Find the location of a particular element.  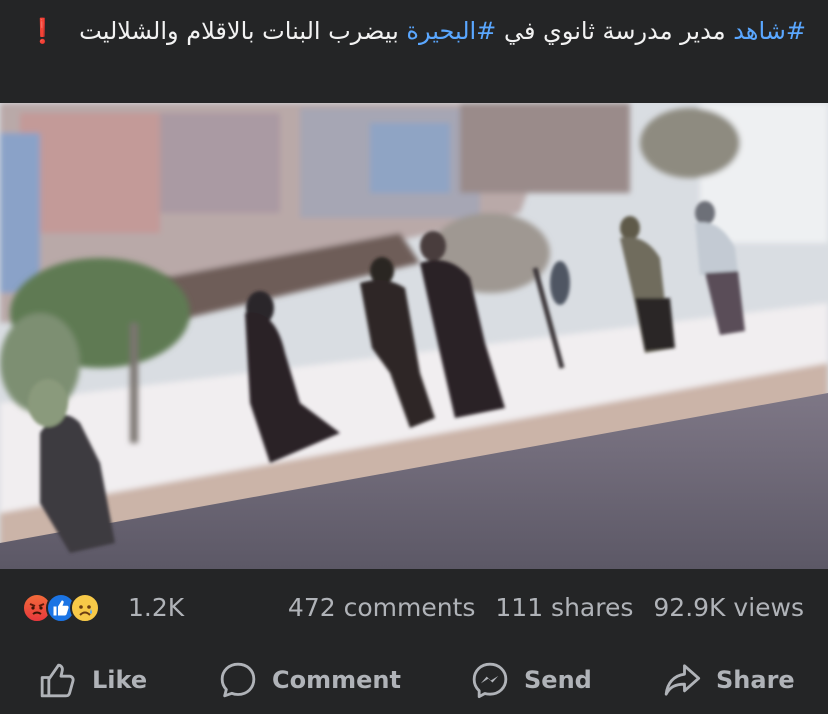

thumbs-up-icon is located at coordinates (57, 680).